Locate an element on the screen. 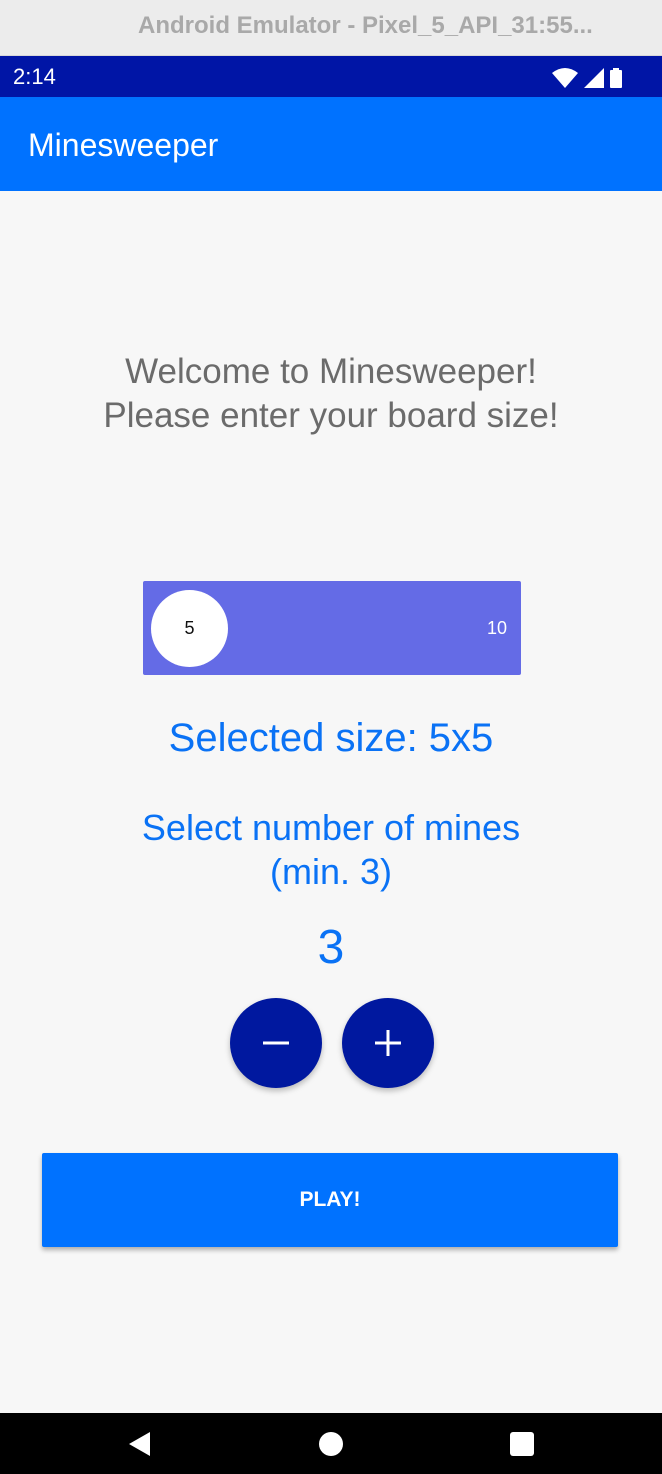 Image resolution: width=662 pixels, height=1474 pixels. mines-prompt-line-1: Select number of mines is located at coordinates (331, 827).